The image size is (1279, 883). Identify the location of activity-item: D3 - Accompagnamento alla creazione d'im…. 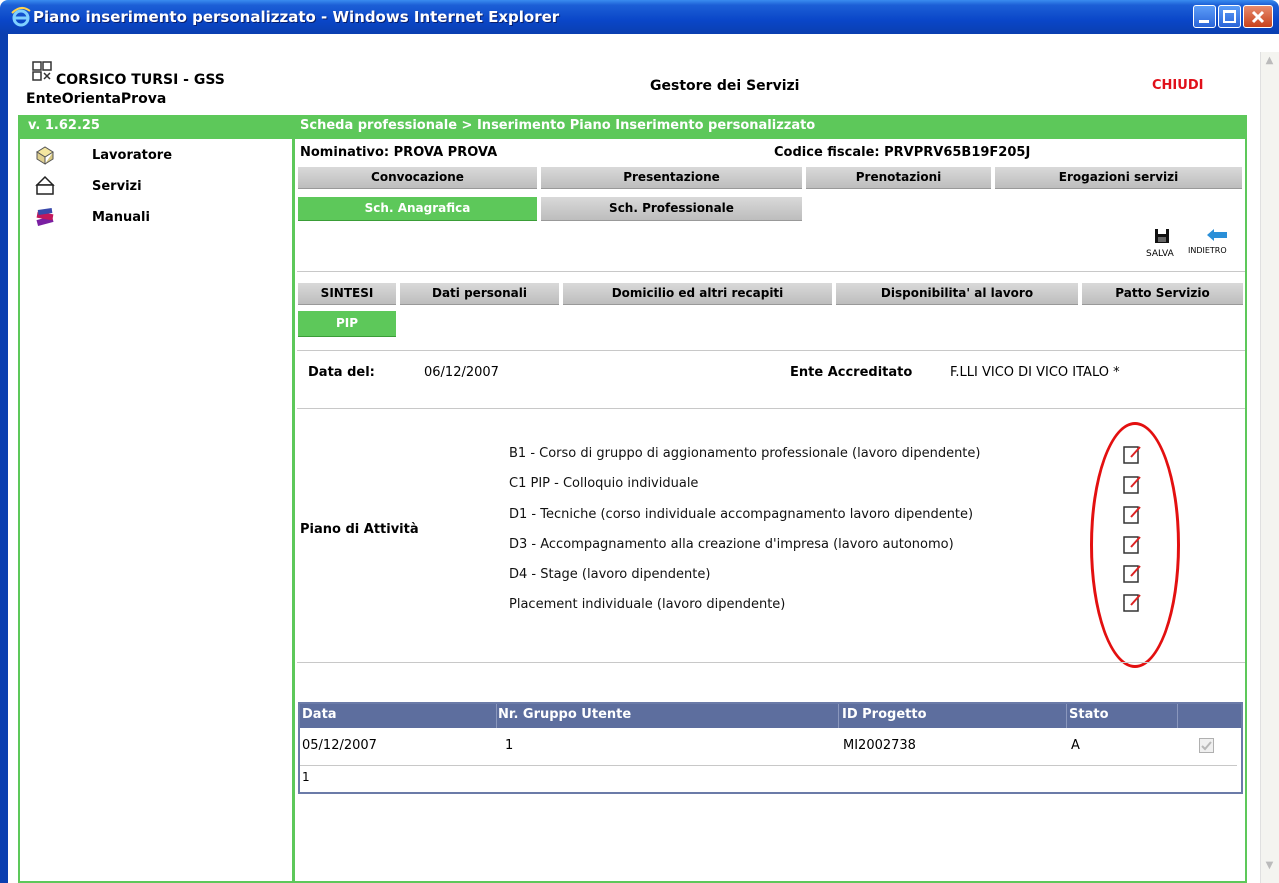
(731, 544).